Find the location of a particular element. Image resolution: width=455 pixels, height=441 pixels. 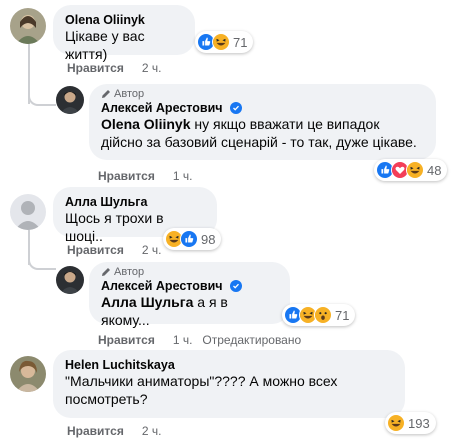

comment-author: Olena Oliinyk is located at coordinates (105, 20).